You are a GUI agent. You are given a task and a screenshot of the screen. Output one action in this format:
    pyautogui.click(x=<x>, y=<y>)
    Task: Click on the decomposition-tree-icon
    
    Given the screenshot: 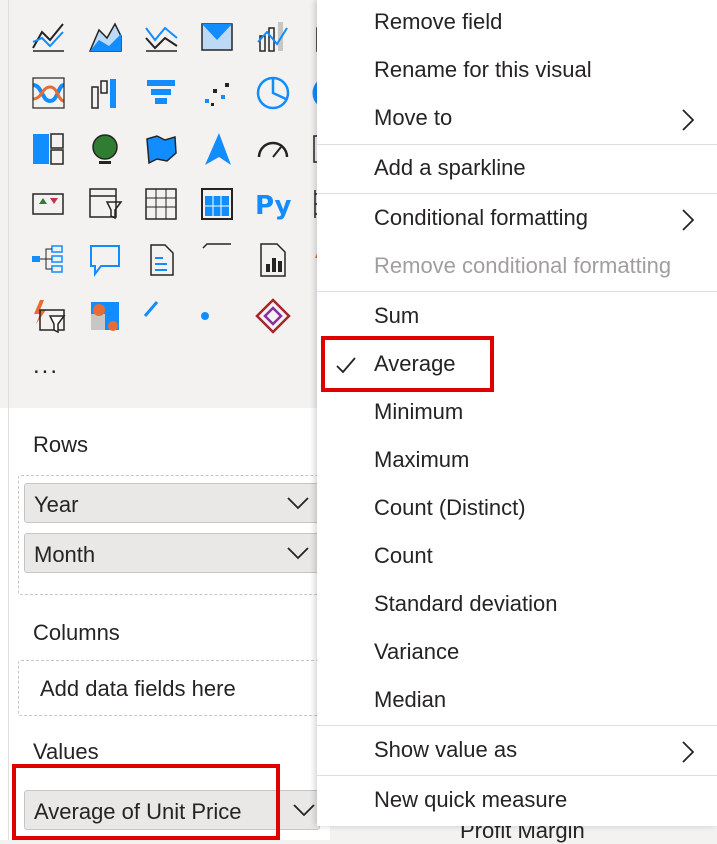 What is the action you would take?
    pyautogui.click(x=161, y=260)
    